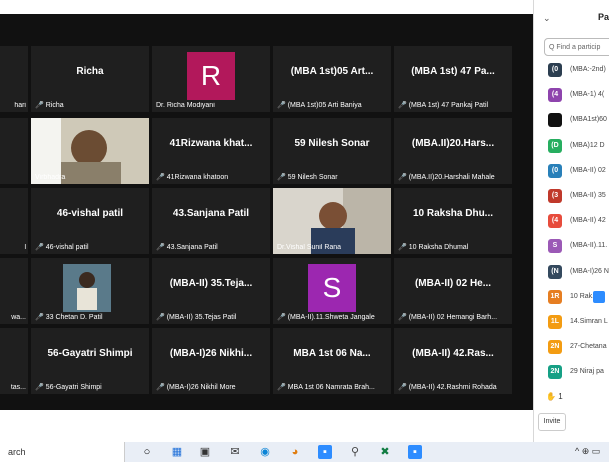 The height and width of the screenshot is (462, 609). I want to click on participant-tile: S 🎤 (MBA-II).11.Shweta Jangale, so click(332, 291).